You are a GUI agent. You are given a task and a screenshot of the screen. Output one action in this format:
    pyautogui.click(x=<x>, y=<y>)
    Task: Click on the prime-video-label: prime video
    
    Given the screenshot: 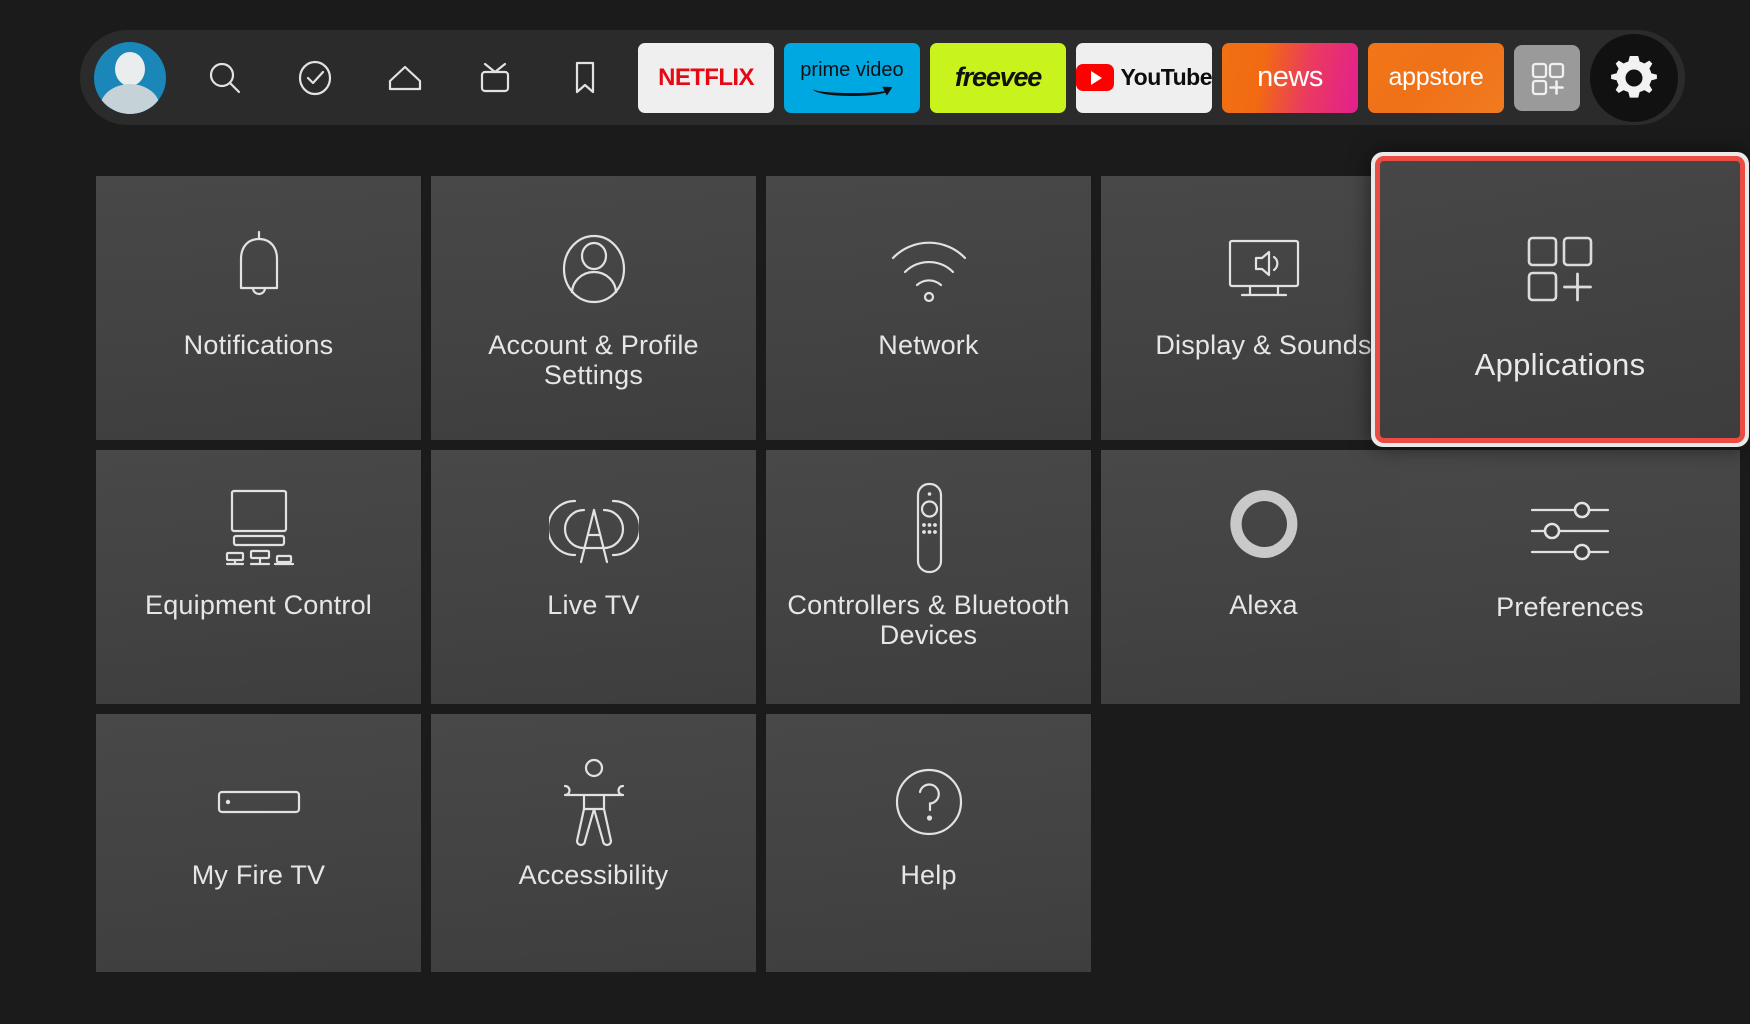 What is the action you would take?
    pyautogui.click(x=852, y=69)
    